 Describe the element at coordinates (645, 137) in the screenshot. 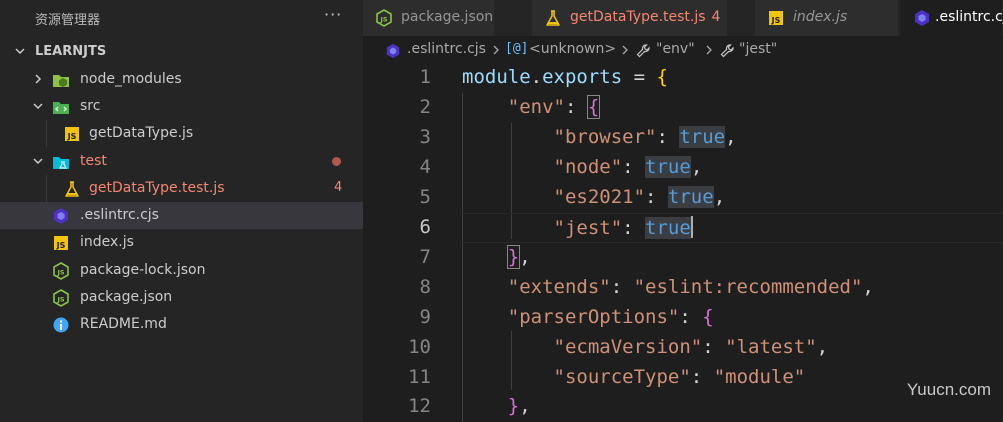

I see `line-content: "browser": true,` at that location.